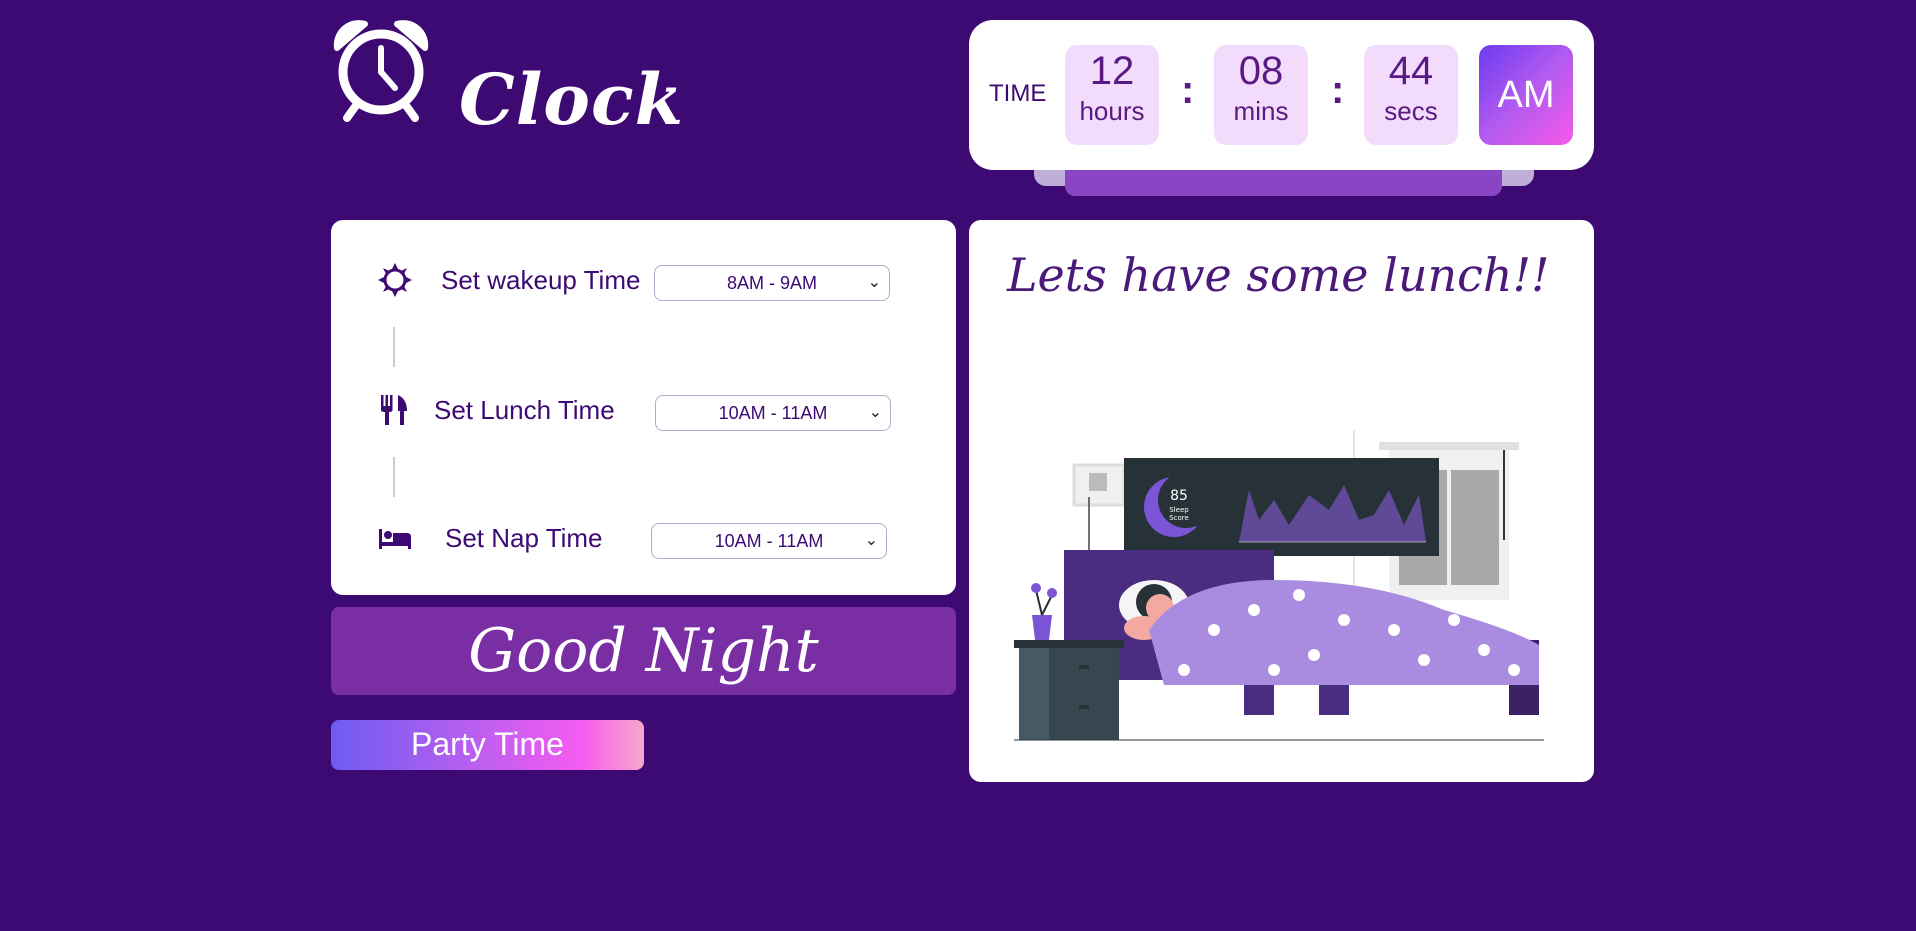  I want to click on minutes-value: 08, so click(1261, 71).